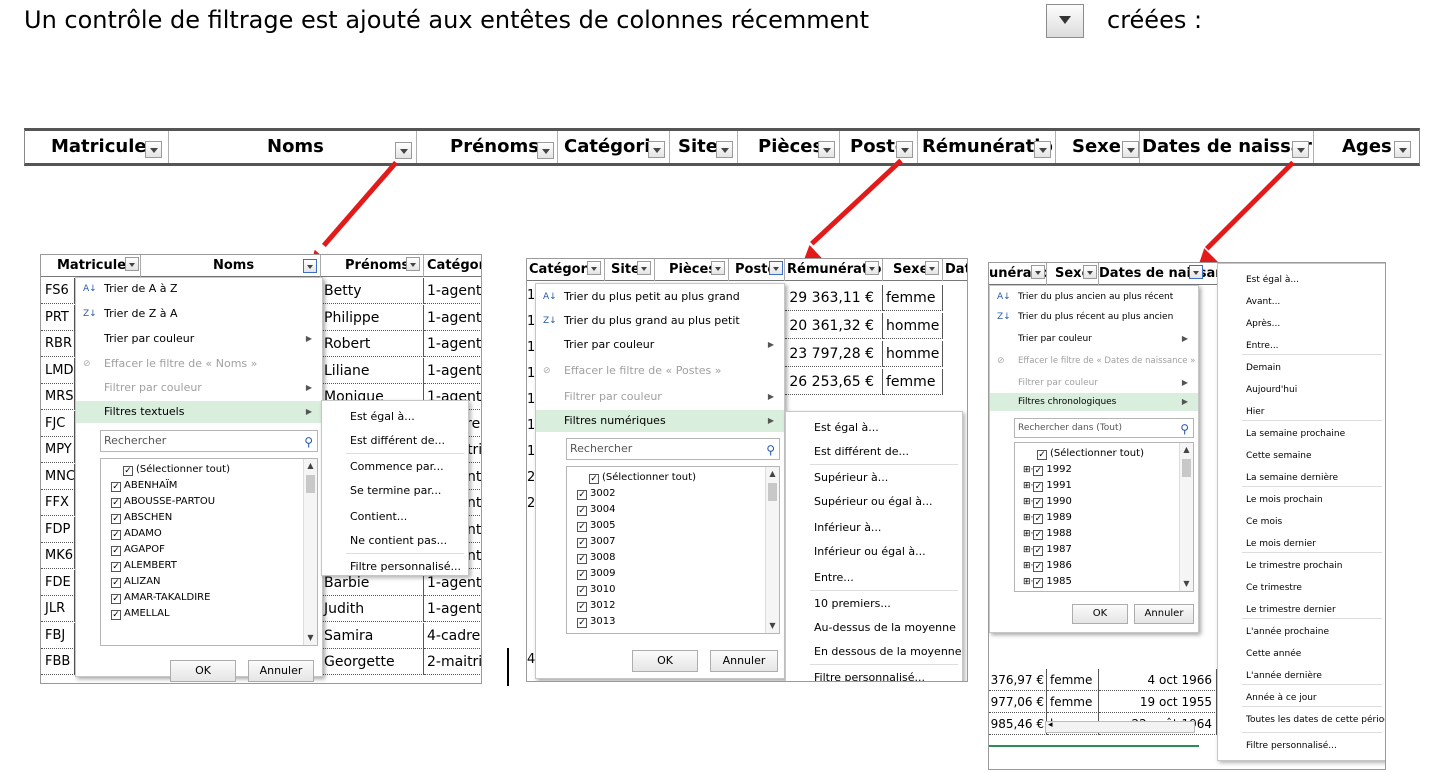 This screenshot has width=1441, height=773. I want to click on list-item: ⊞·✓ 1987, so click(1047, 550).